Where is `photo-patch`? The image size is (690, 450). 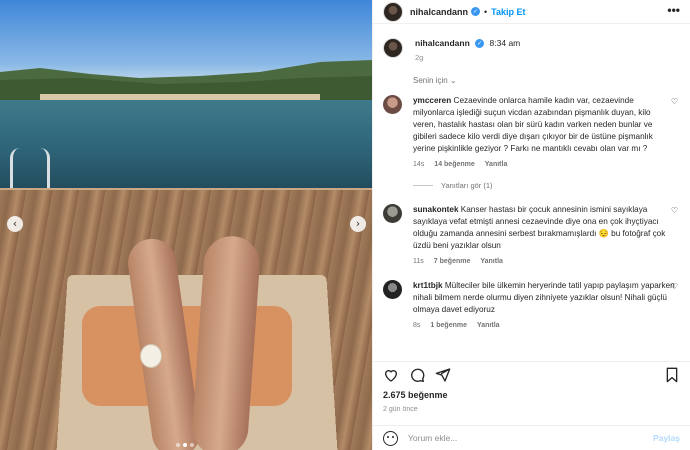 photo-patch is located at coordinates (151, 356).